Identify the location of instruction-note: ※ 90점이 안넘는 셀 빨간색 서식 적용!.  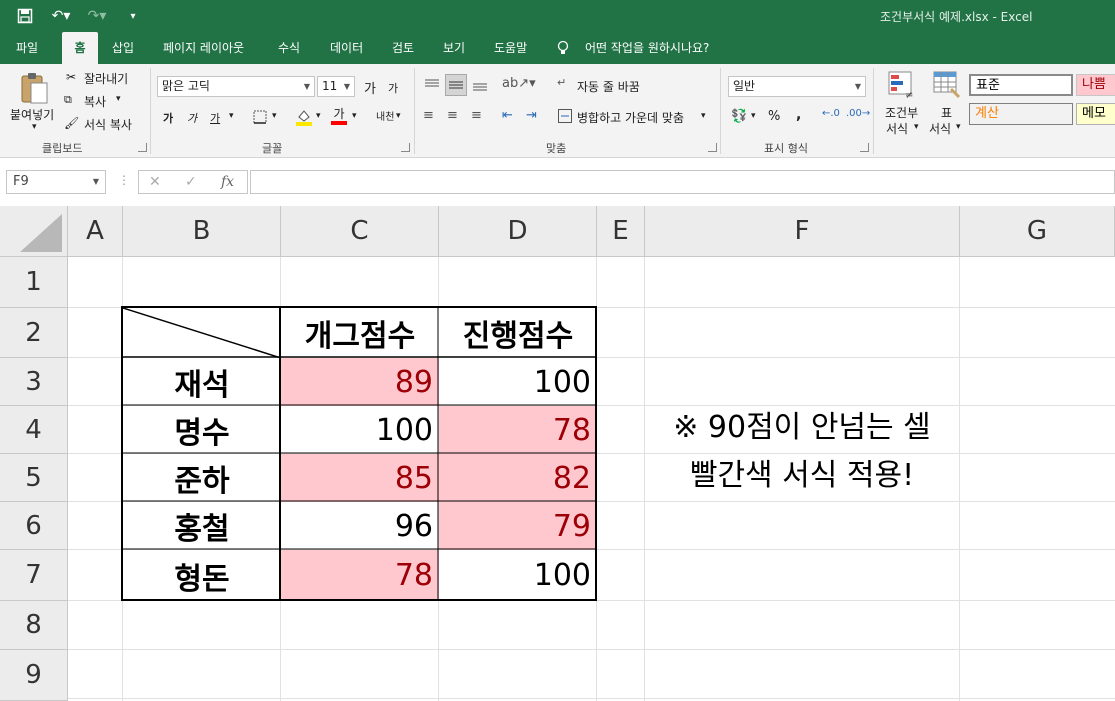
(802, 452).